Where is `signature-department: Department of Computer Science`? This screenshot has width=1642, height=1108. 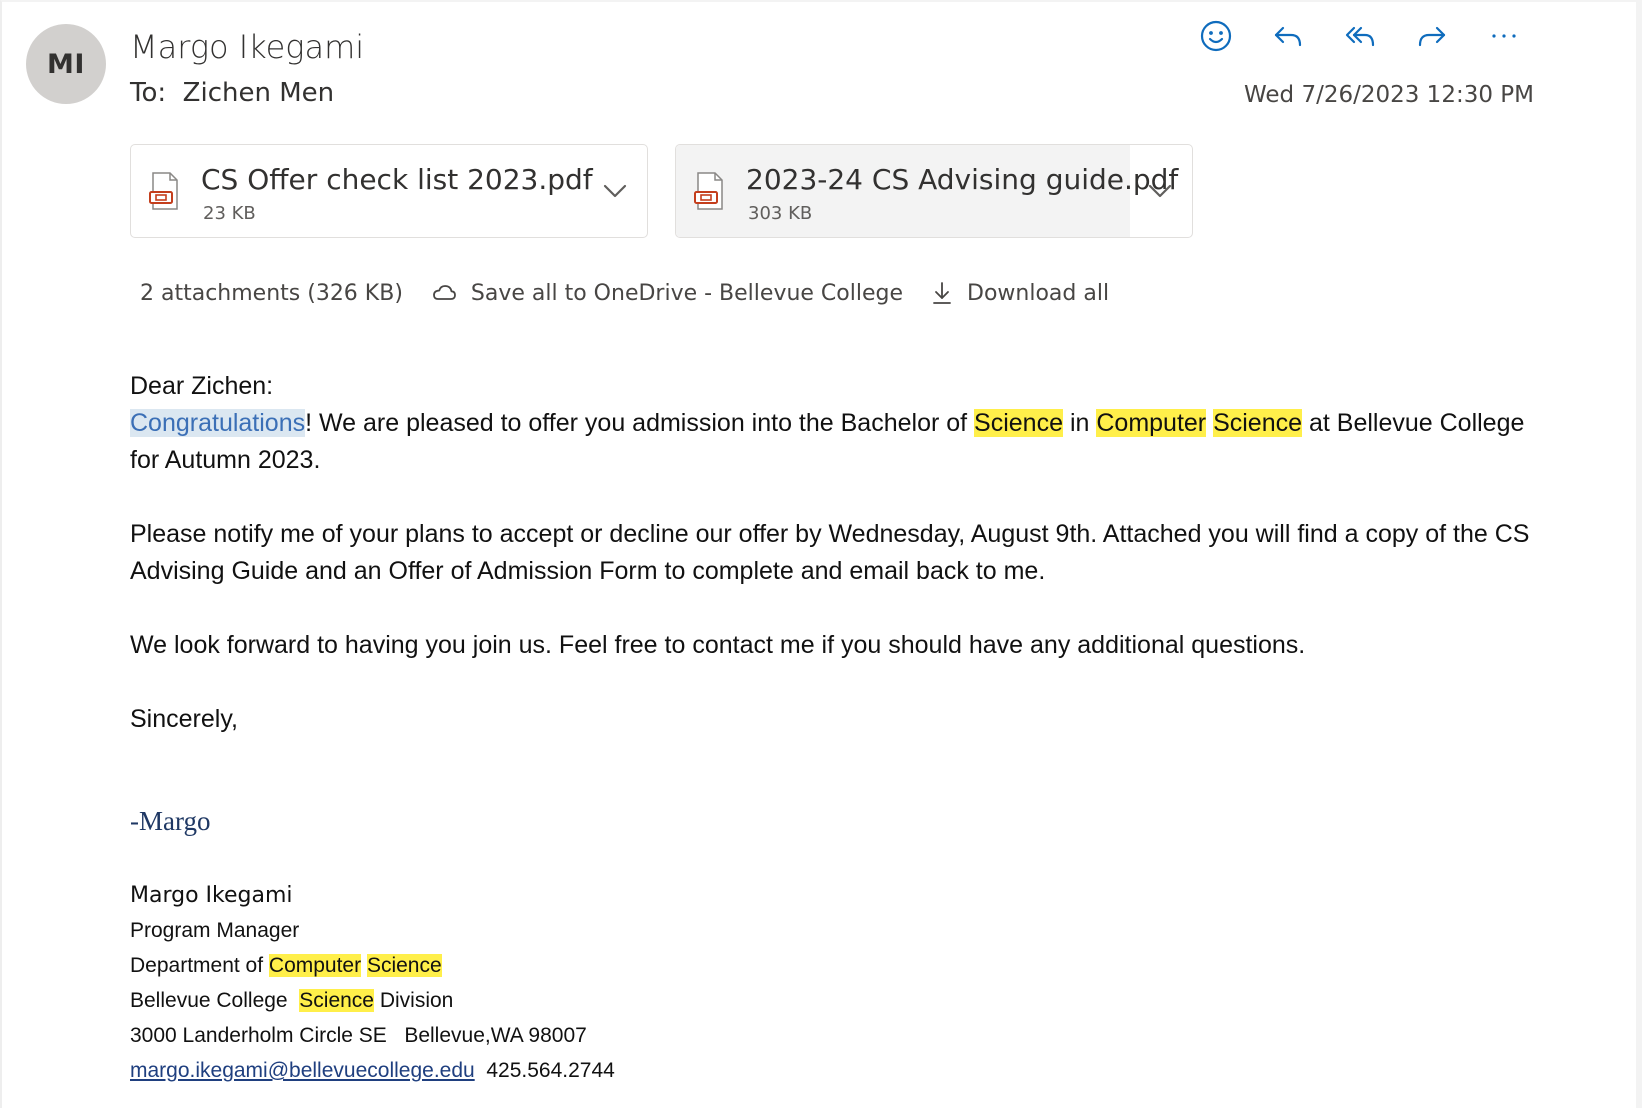 signature-department: Department of Computer Science is located at coordinates (286, 965).